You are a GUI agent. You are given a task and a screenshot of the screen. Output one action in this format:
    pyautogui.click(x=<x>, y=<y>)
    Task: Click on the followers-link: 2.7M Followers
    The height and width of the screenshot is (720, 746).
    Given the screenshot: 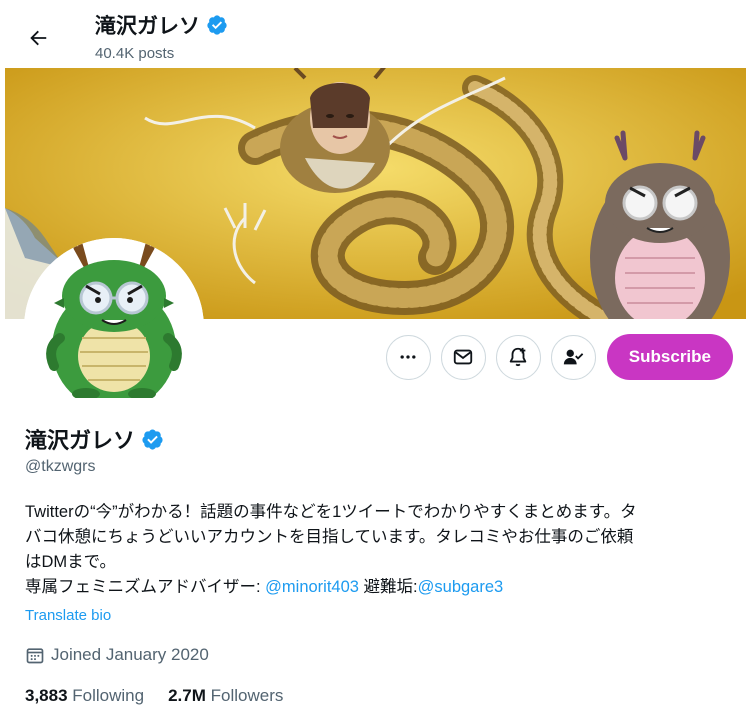 What is the action you would take?
    pyautogui.click(x=225, y=696)
    